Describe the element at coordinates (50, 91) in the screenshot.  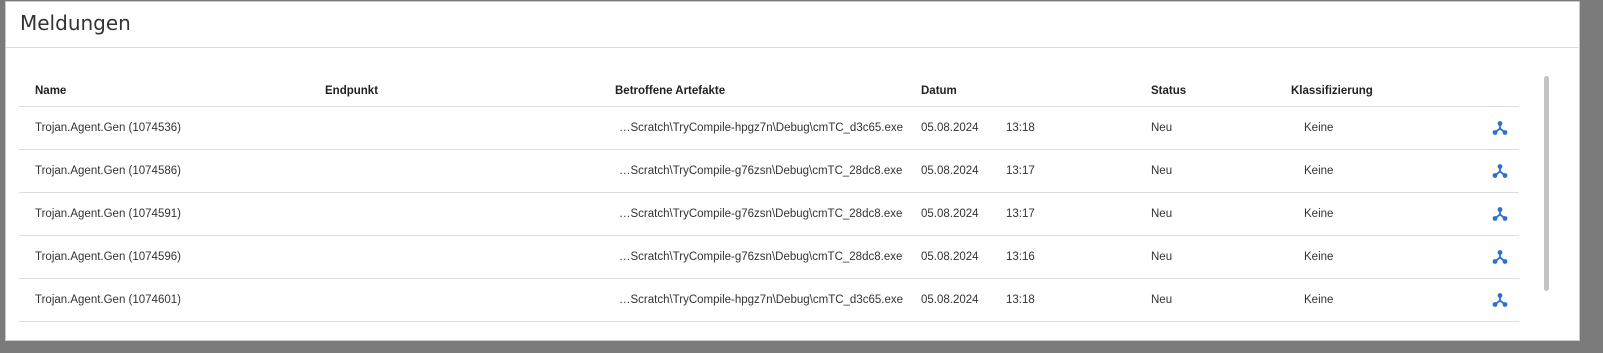
I see `column-header-name: Name` at that location.